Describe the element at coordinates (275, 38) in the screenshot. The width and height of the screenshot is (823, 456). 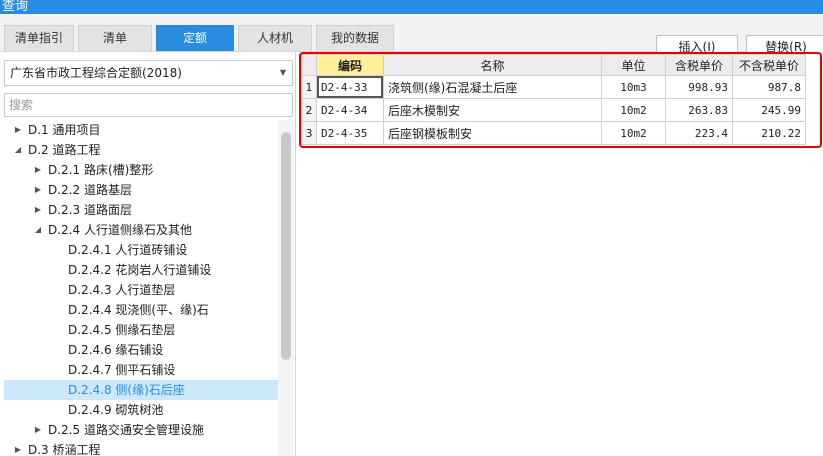
I see `tab-labor-material: 人材机` at that location.